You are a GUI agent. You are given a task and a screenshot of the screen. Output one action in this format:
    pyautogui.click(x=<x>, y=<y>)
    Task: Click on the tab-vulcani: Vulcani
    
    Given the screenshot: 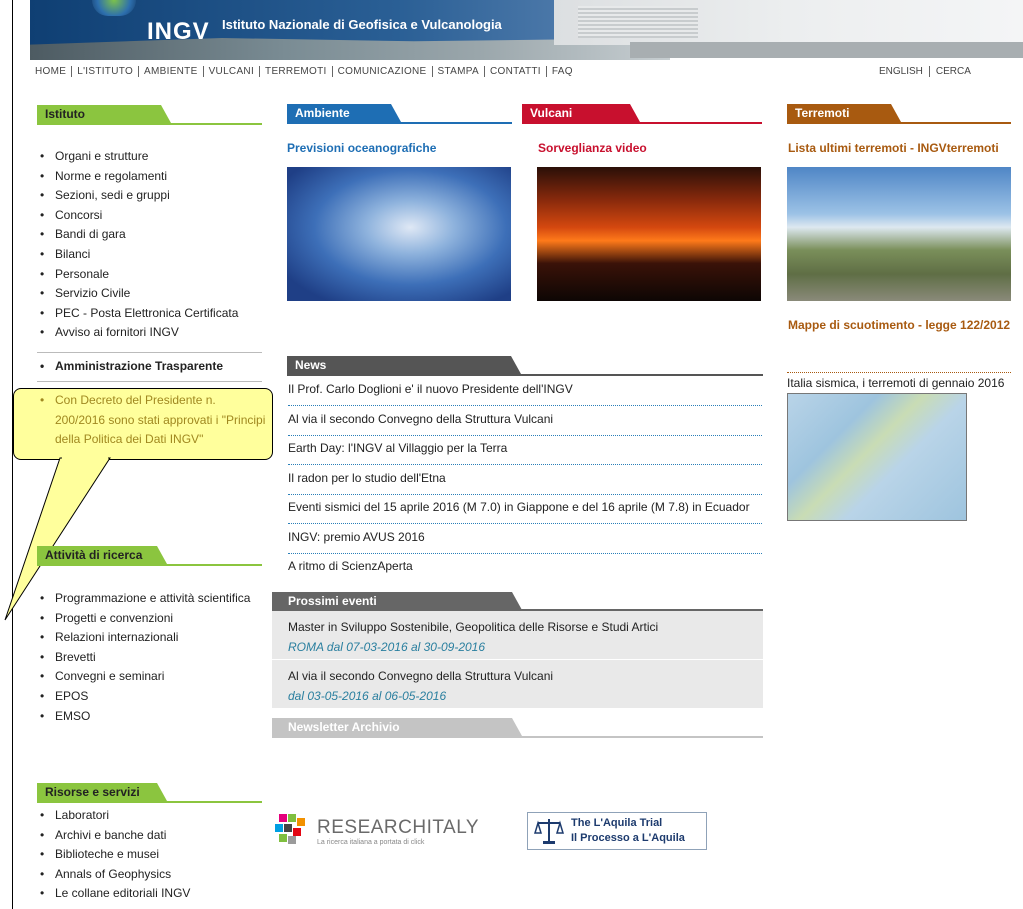 What is the action you would take?
    pyautogui.click(x=581, y=113)
    